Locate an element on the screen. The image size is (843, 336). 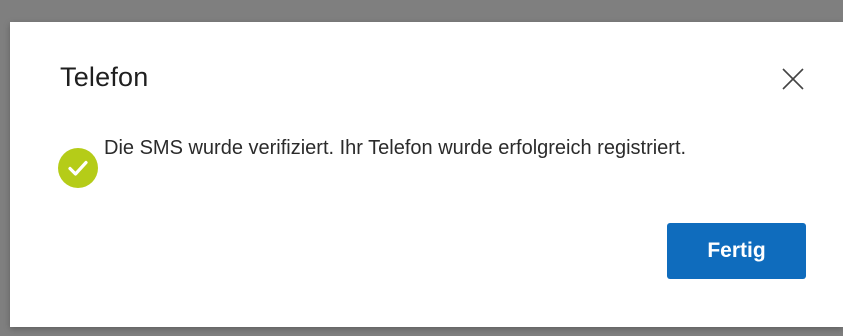
done-button: Fertig is located at coordinates (736, 251).